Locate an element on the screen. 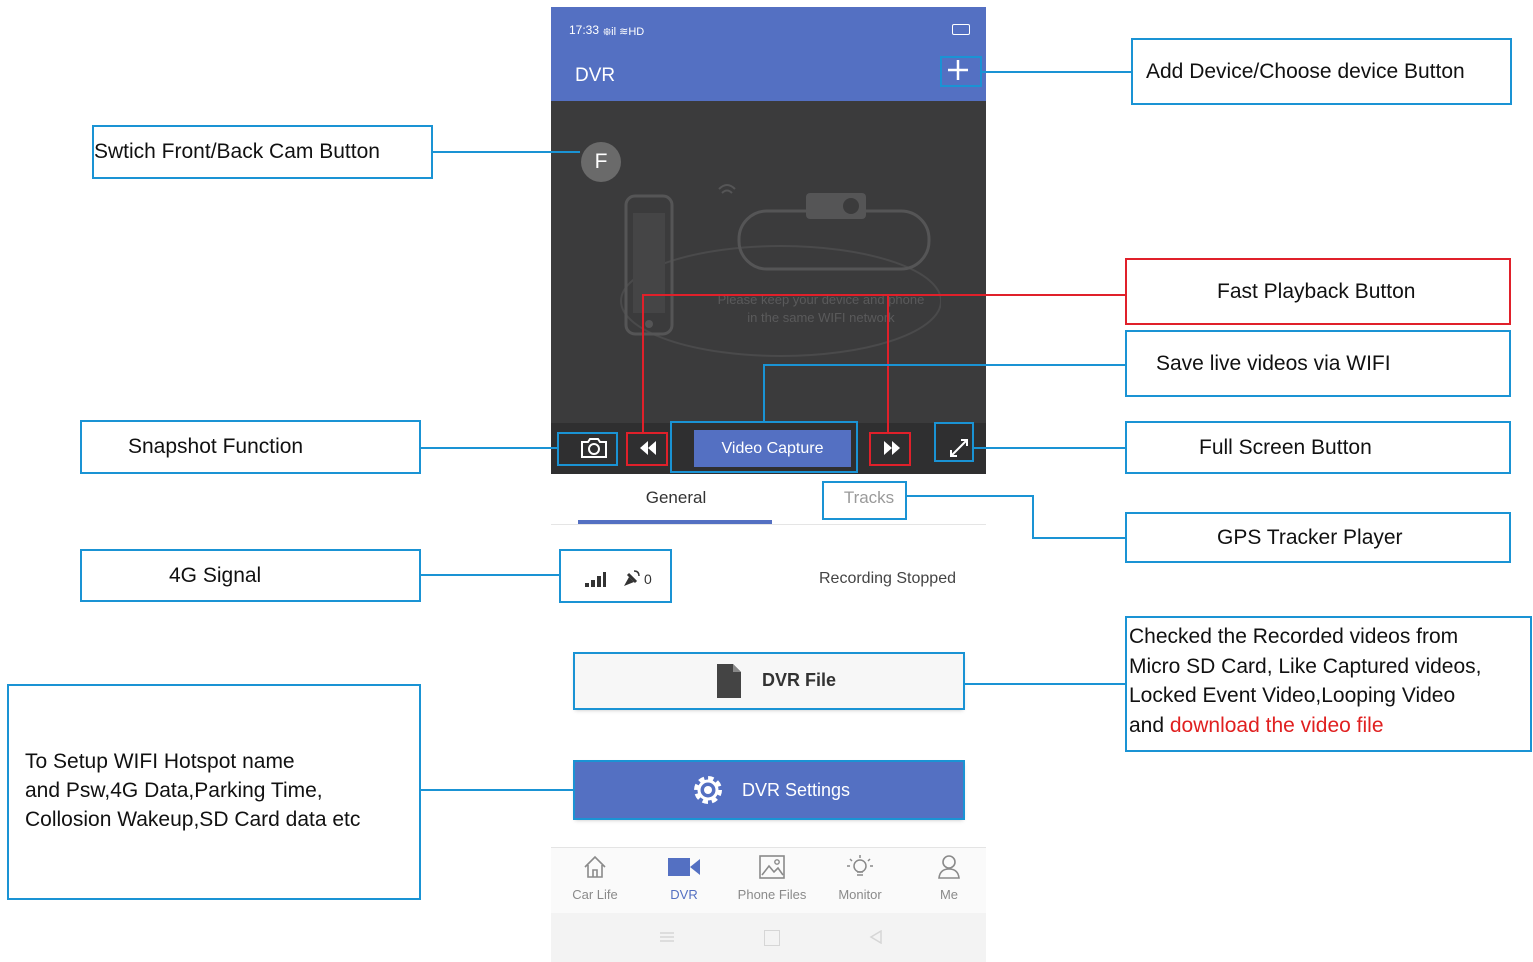 Image resolution: width=1533 pixels, height=962 pixels. annotation-line: and download the video file is located at coordinates (1329, 726).